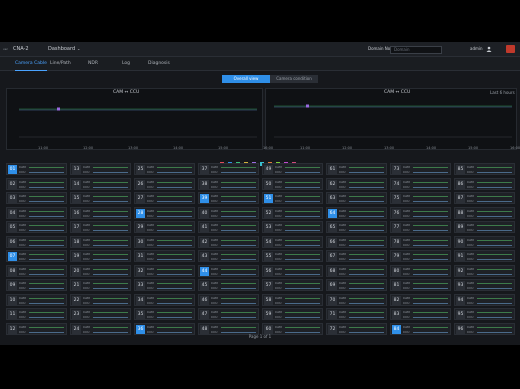  What do you see at coordinates (292, 285) in the screenshot?
I see `camera-cell: 57 CAM CCU` at bounding box center [292, 285].